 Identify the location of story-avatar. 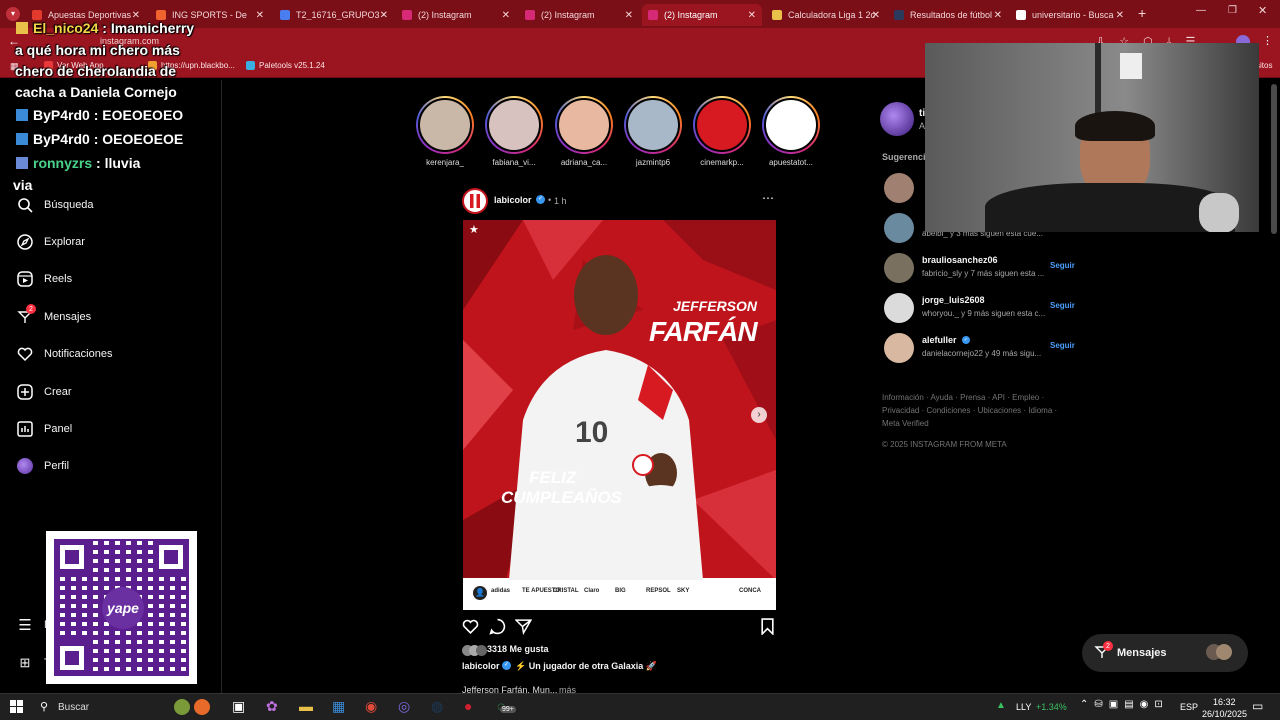
(791, 125).